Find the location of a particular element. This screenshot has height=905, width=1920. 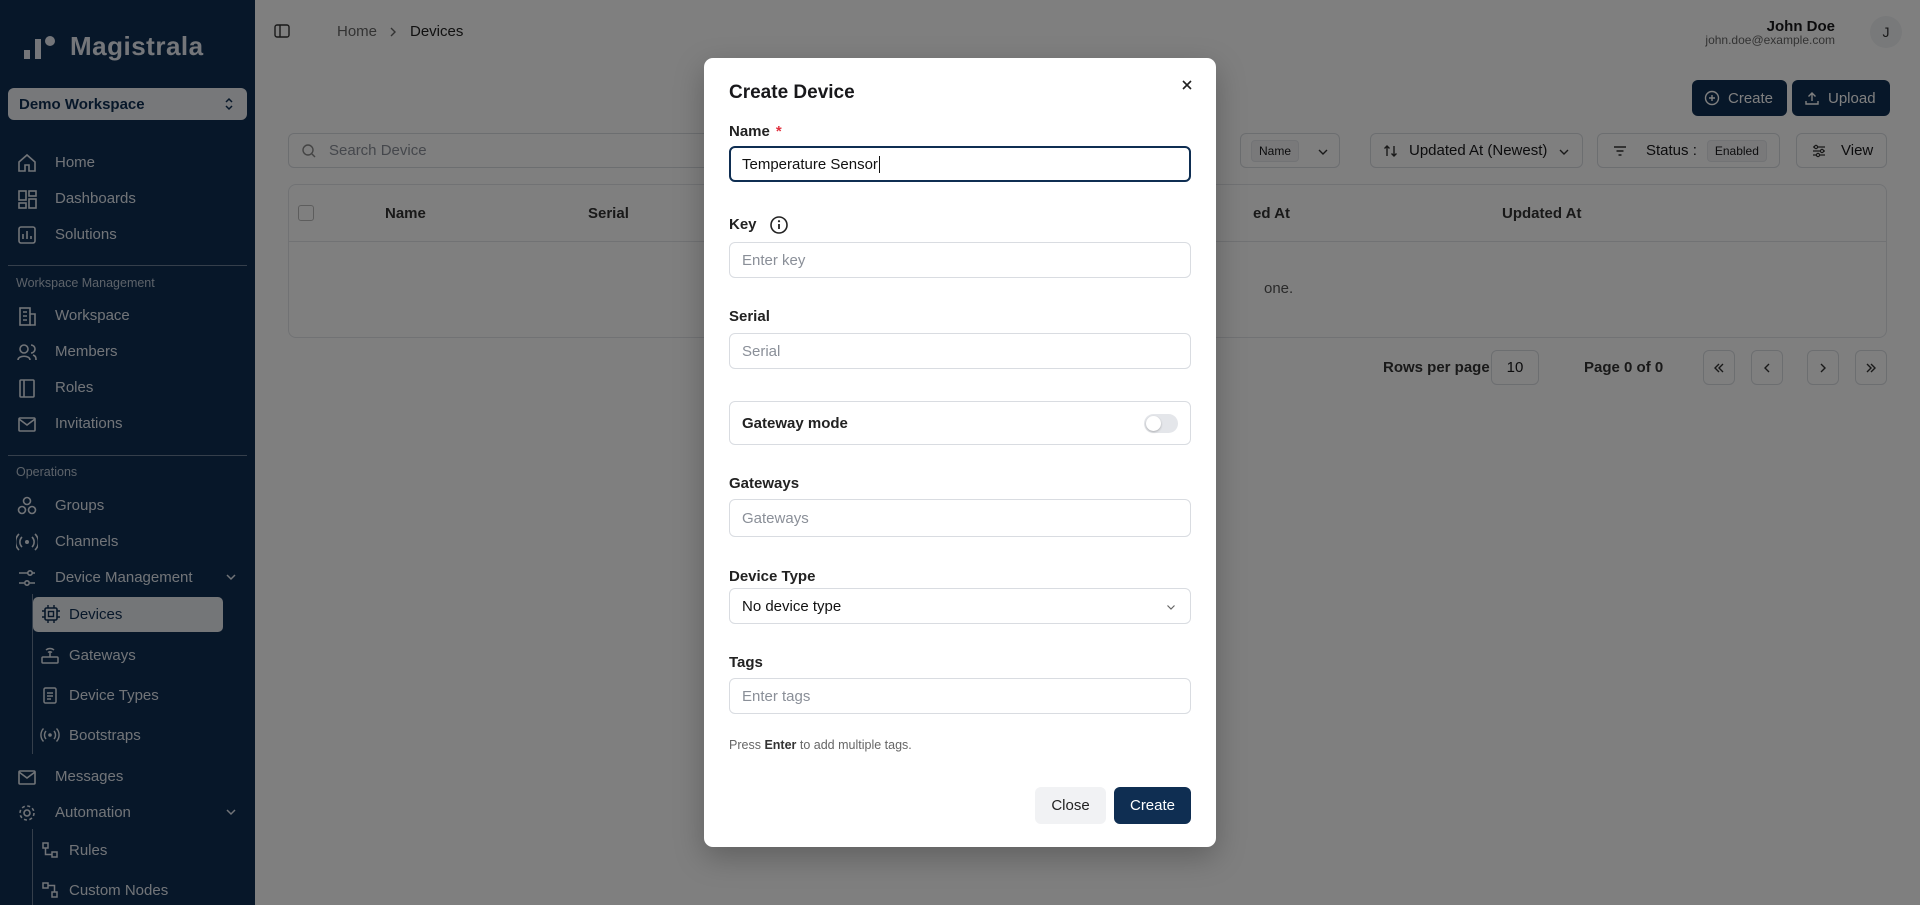

gateway-mode-row: Gateway mode is located at coordinates (960, 423).